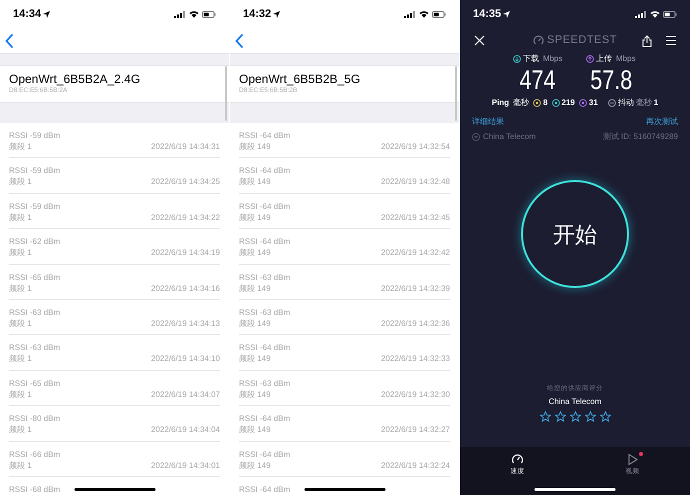  I want to click on ping-unit: 毫秒, so click(521, 103).